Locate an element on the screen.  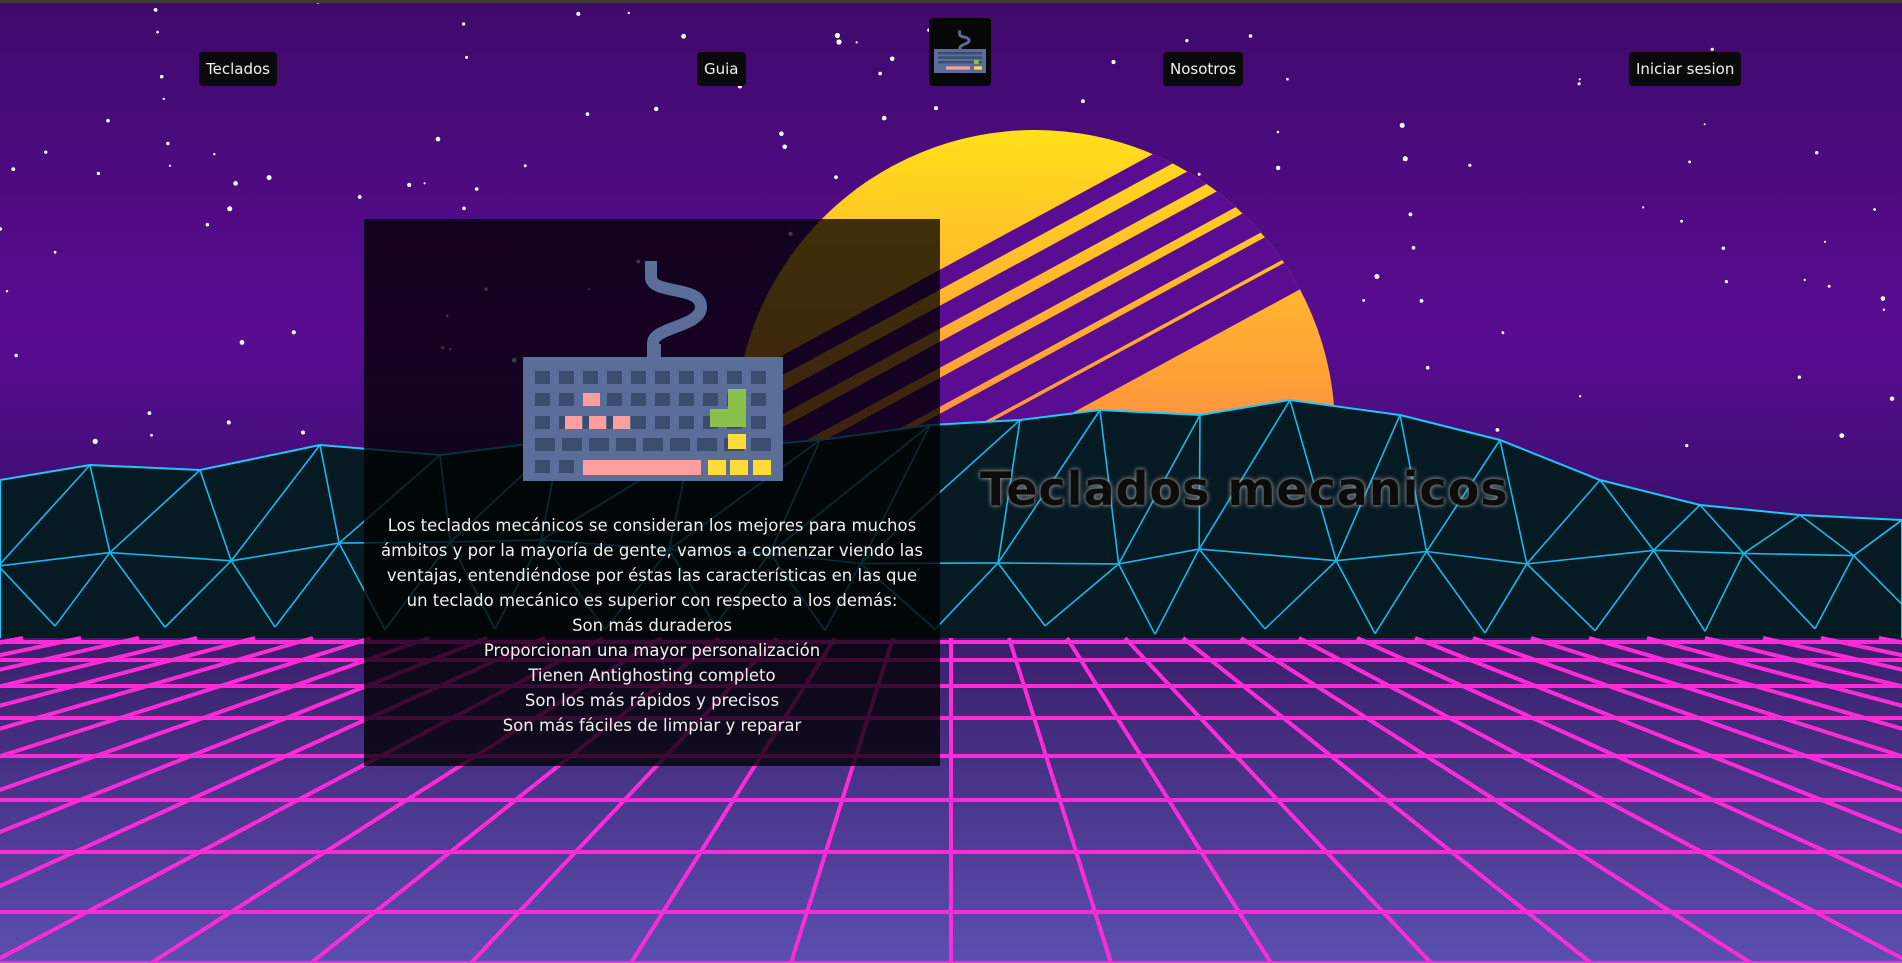
nav-teclados-button: Teclados is located at coordinates (238, 69).